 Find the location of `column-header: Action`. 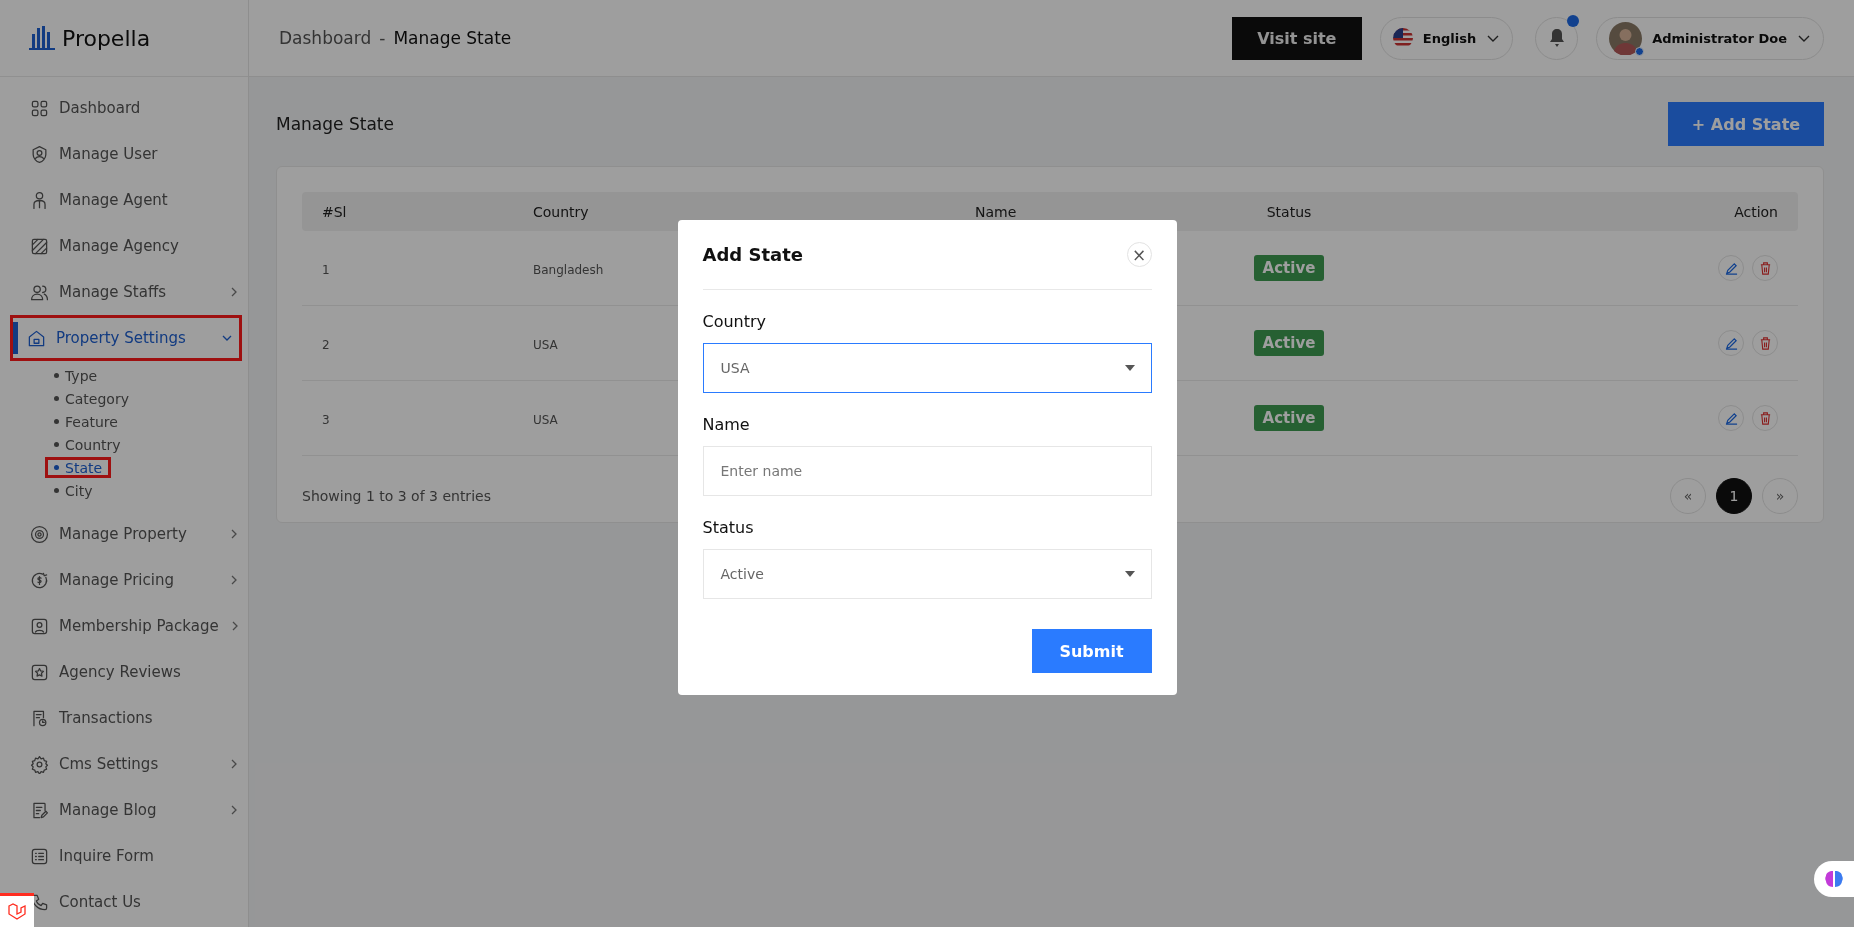

column-header: Action is located at coordinates (1756, 211).